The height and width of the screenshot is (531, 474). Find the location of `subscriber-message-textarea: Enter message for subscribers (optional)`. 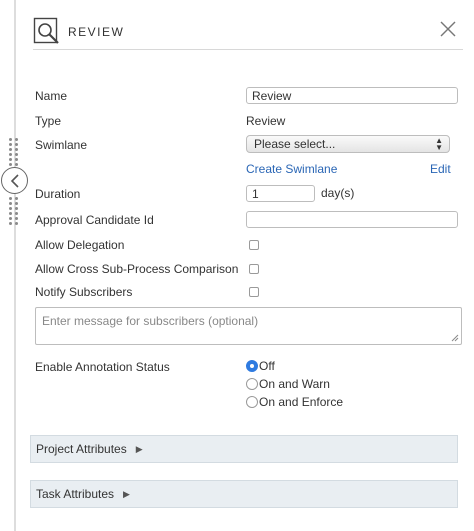

subscriber-message-textarea: Enter message for subscribers (optional) is located at coordinates (248, 326).